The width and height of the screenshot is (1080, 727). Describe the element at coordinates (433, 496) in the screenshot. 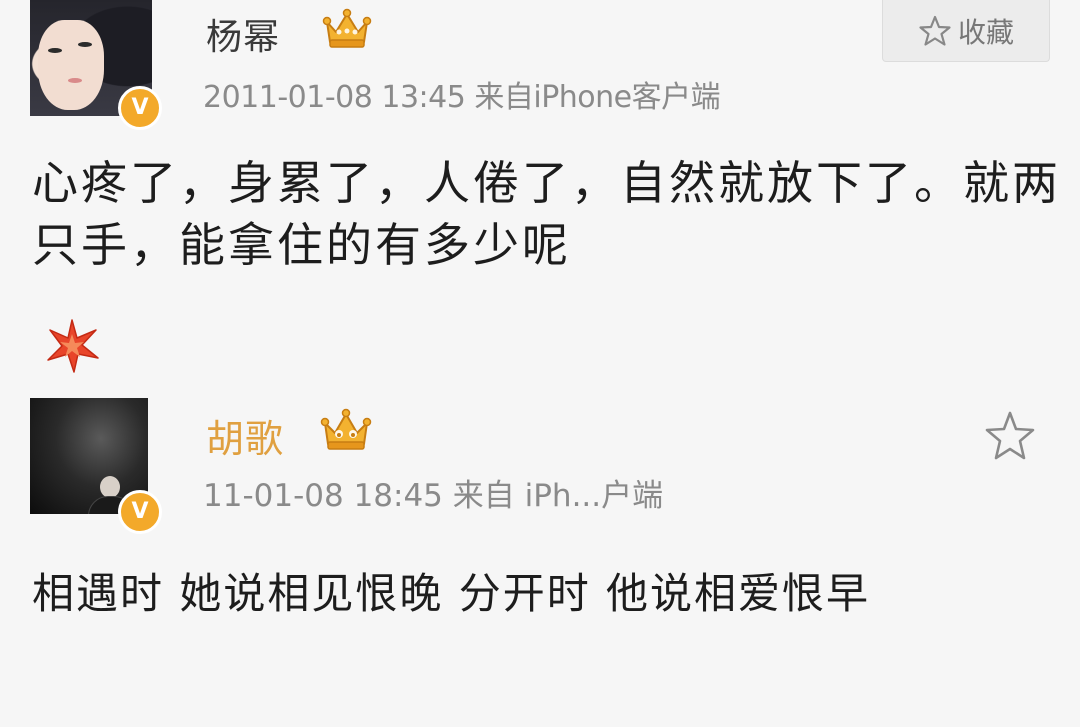

I see `post-meta: 11-01-08 18:45 来自 iPh...户端` at that location.